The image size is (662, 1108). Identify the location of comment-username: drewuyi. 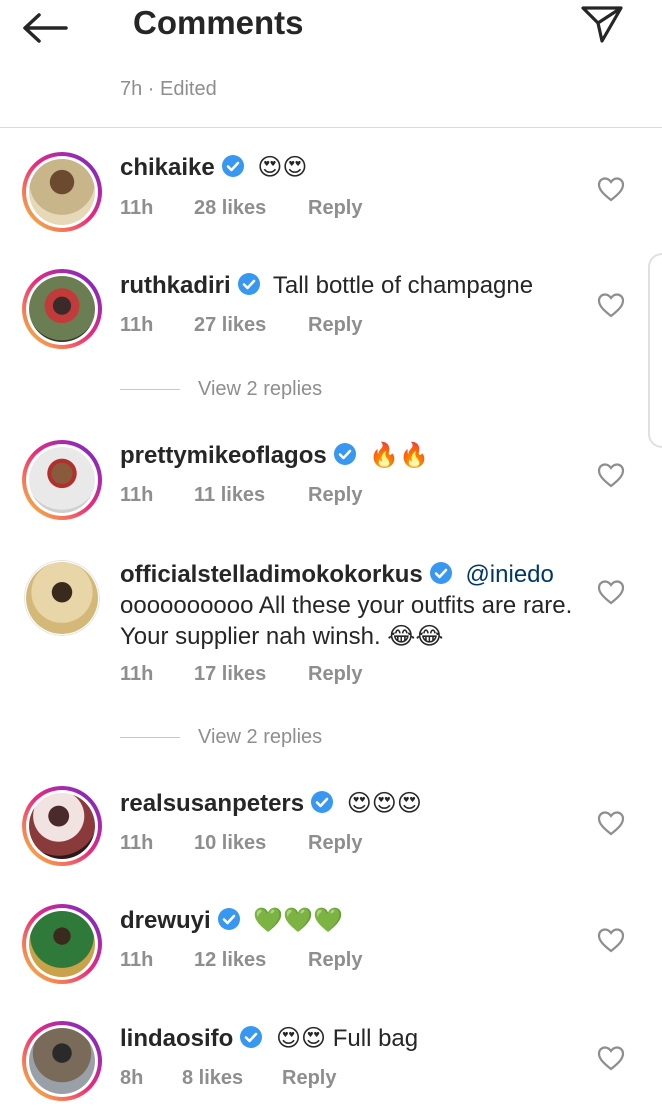
(165, 920).